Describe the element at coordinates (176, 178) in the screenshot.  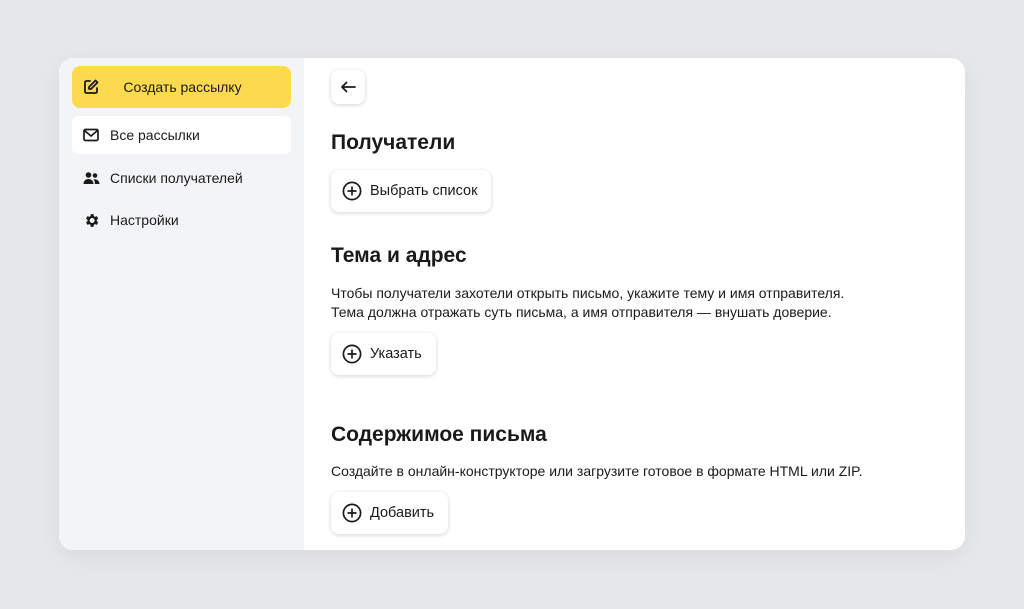
I see `sidebar-item-label: Списки получателей` at that location.